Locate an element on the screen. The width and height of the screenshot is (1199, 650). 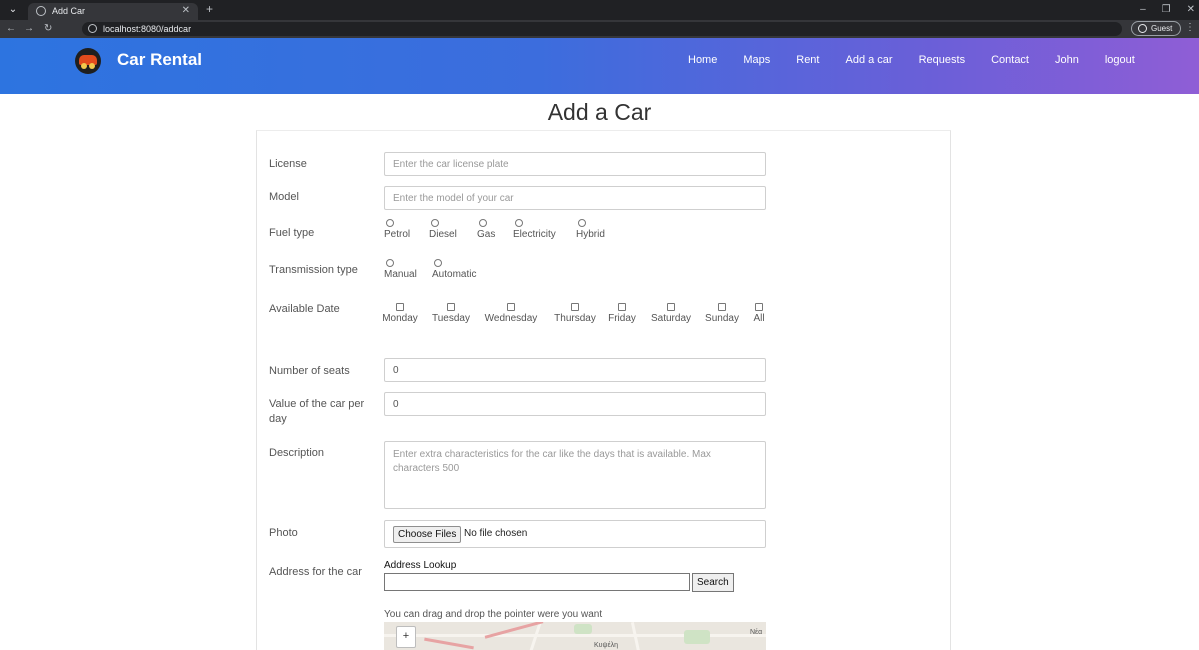
nav-home: Home is located at coordinates (702, 60).